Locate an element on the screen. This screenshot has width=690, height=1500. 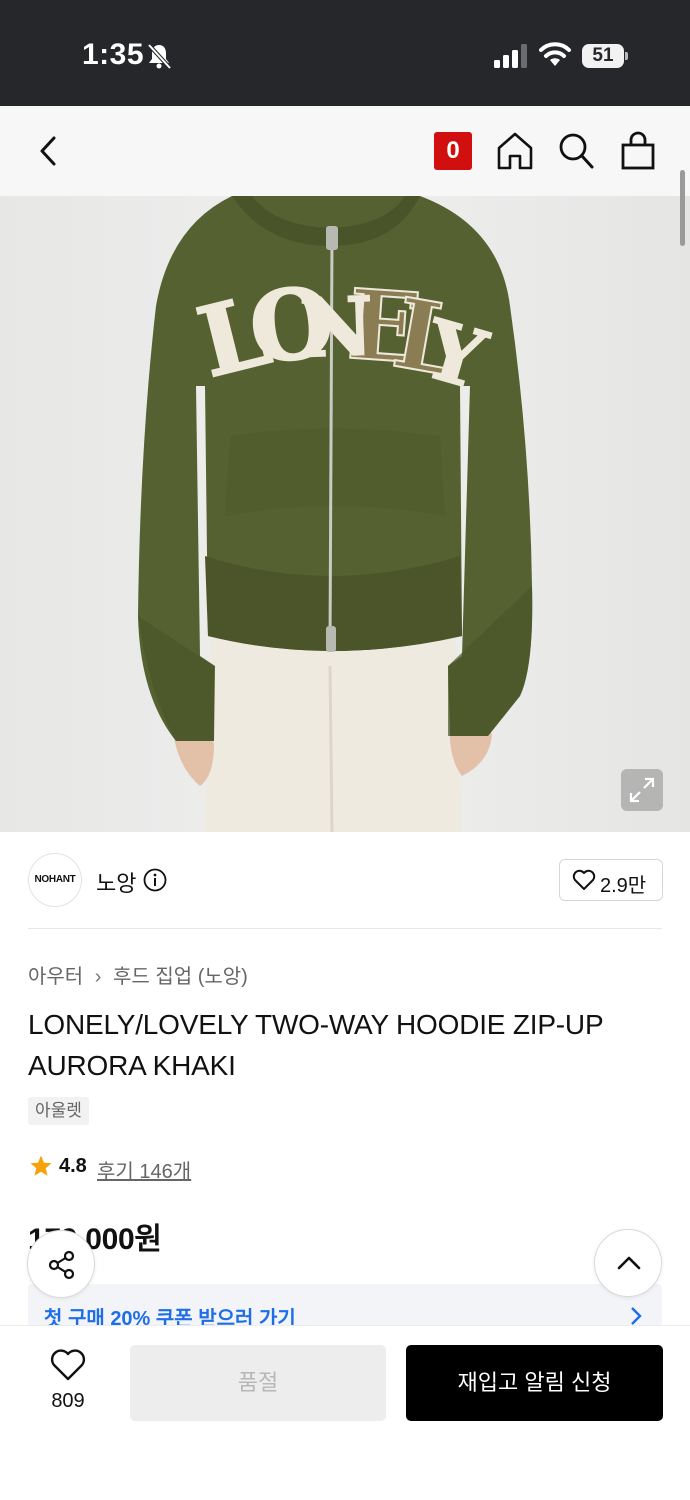
cellular-signal-icon is located at coordinates (510, 56).